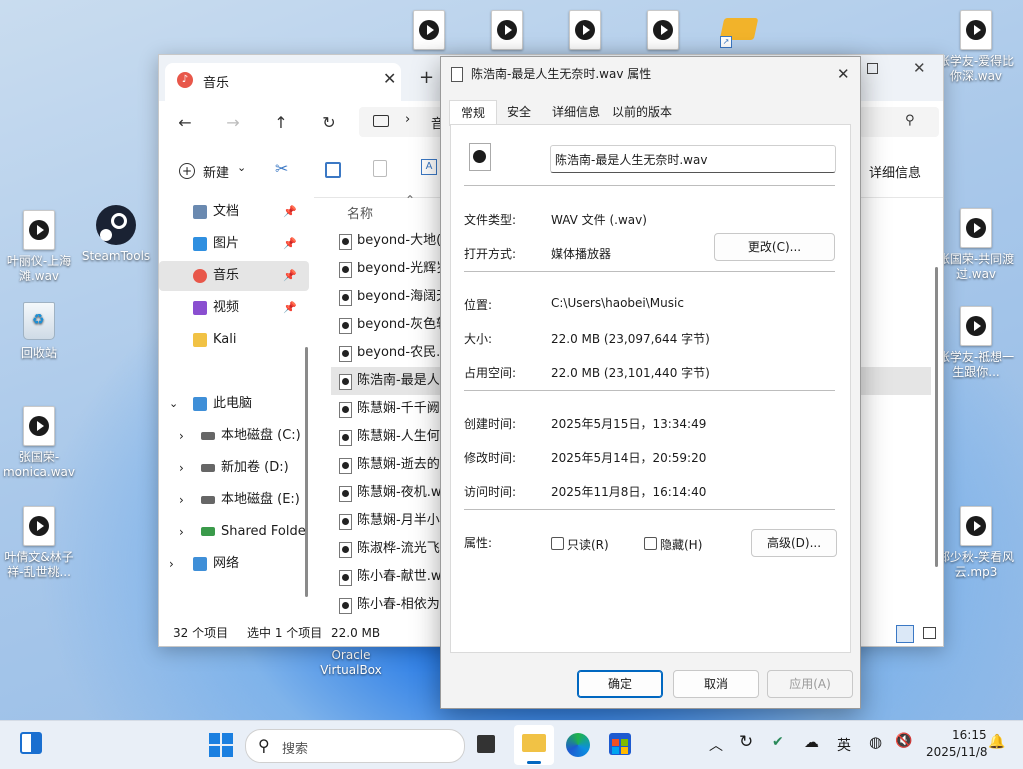 This screenshot has width=1023, height=769. I want to click on steam-icon, so click(116, 225).